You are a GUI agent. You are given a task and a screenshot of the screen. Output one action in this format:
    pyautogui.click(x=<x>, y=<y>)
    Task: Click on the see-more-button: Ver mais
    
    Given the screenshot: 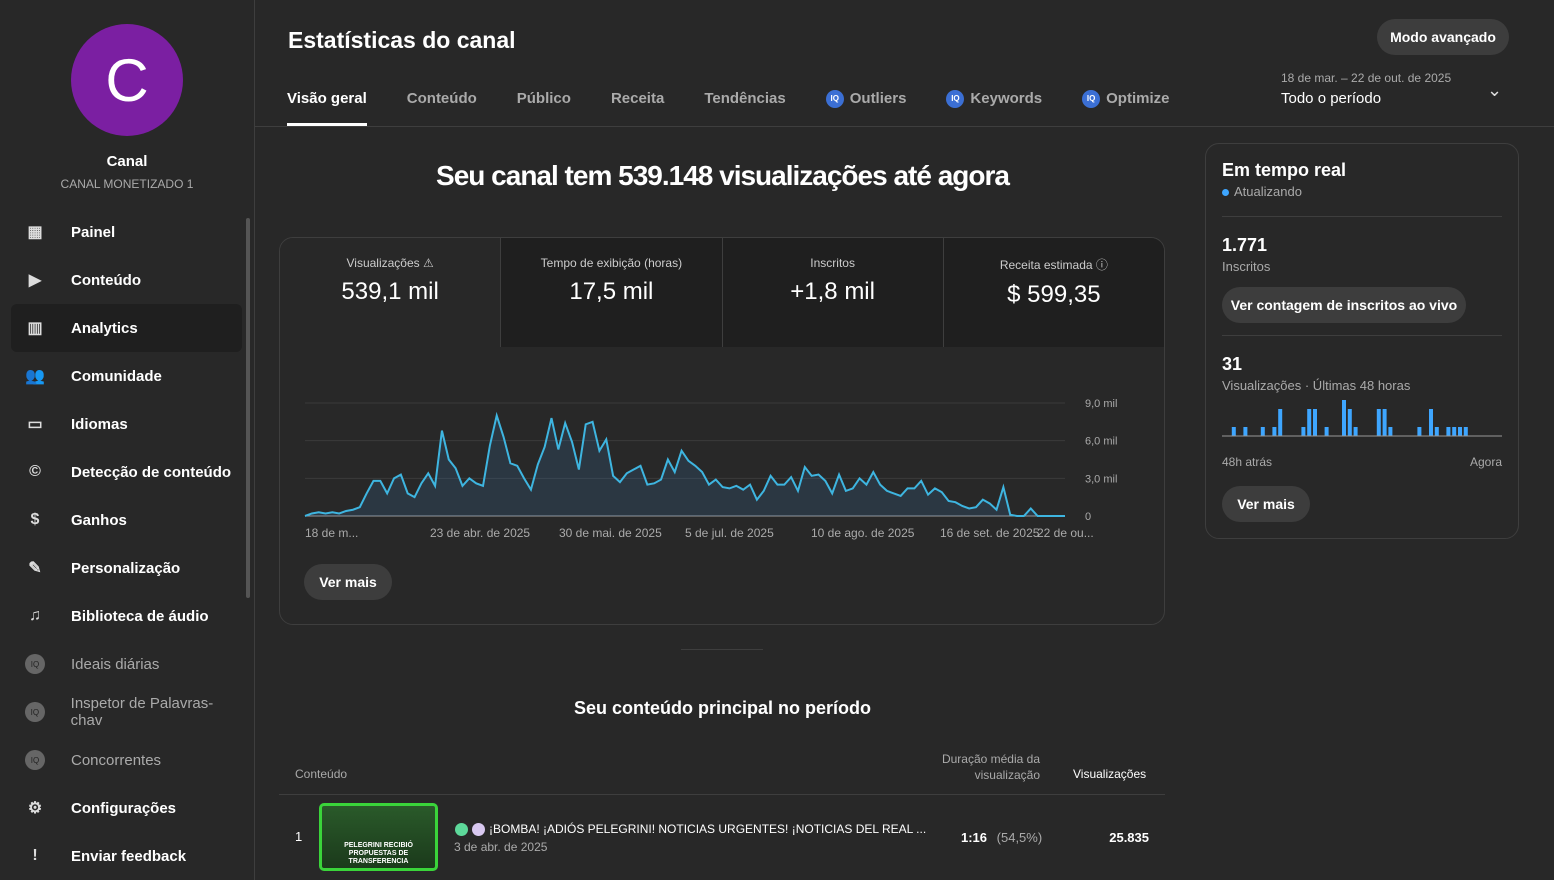 What is the action you would take?
    pyautogui.click(x=348, y=582)
    